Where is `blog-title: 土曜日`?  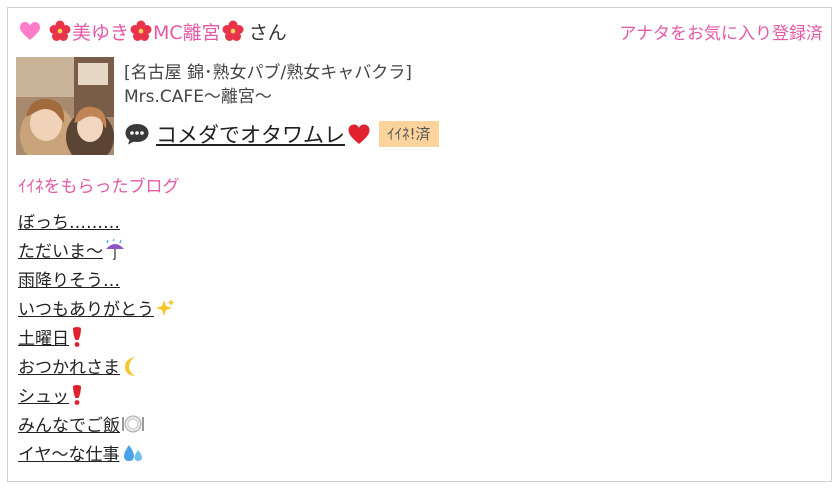 blog-title: 土曜日 is located at coordinates (43, 339).